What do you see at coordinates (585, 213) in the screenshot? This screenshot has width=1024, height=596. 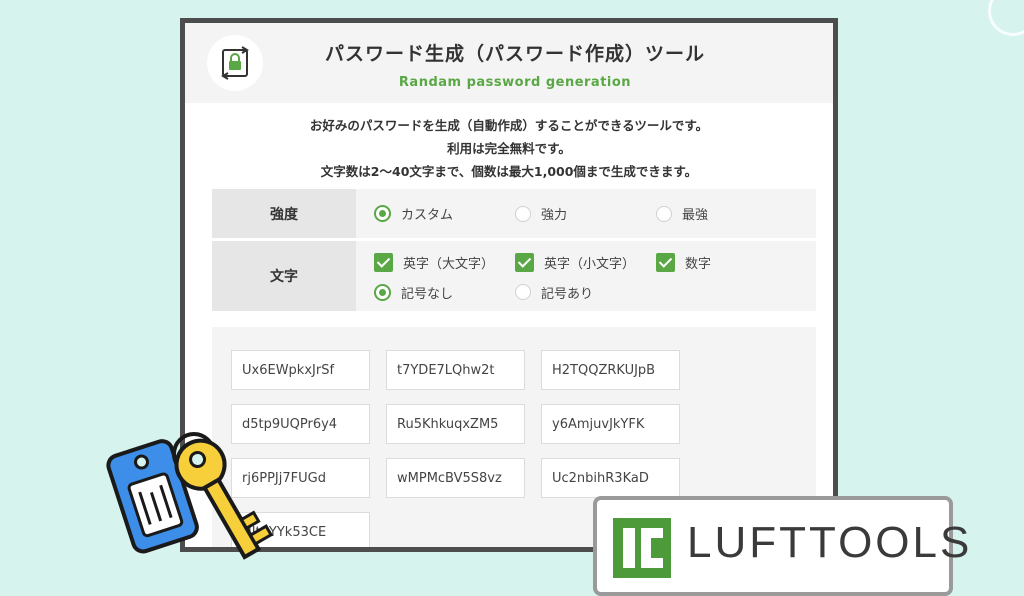 I see `strength-option-strong: 強力` at bounding box center [585, 213].